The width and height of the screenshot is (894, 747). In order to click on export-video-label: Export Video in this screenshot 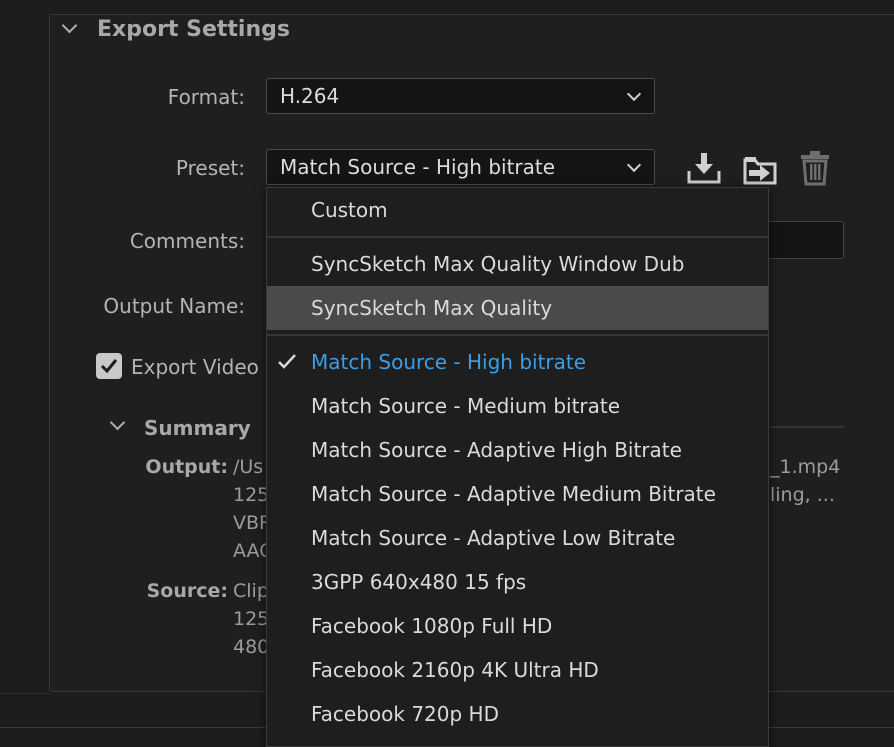, I will do `click(195, 367)`.